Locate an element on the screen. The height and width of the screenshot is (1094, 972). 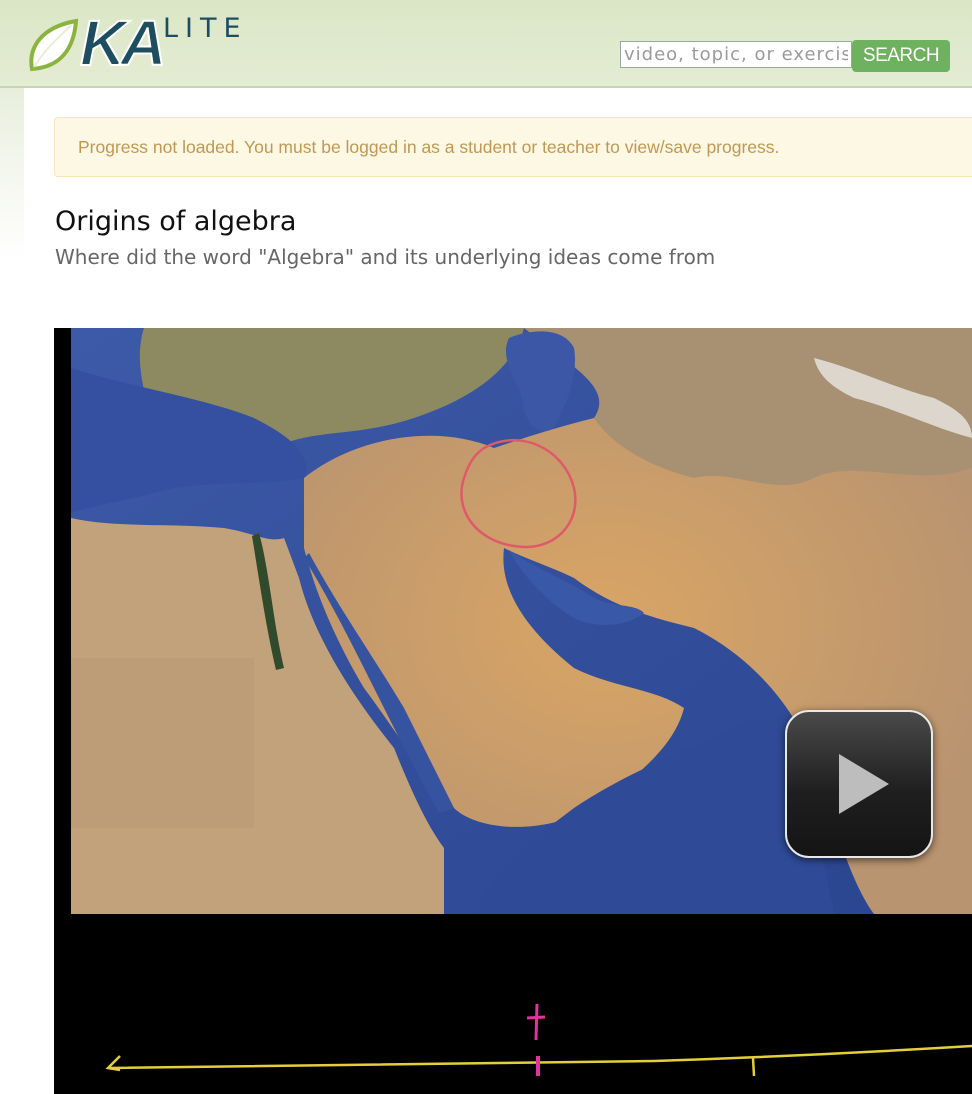
play-button is located at coordinates (859, 784).